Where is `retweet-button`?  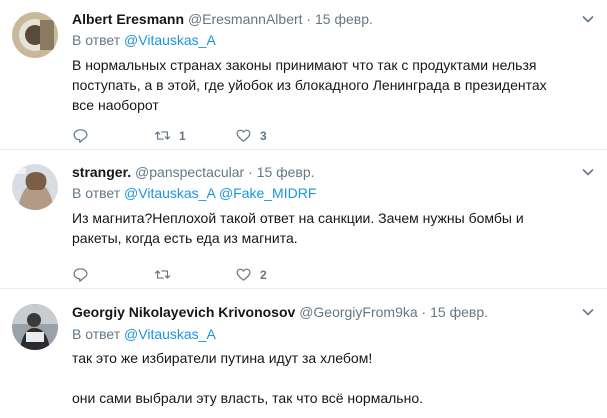
retweet-button is located at coordinates (166, 274).